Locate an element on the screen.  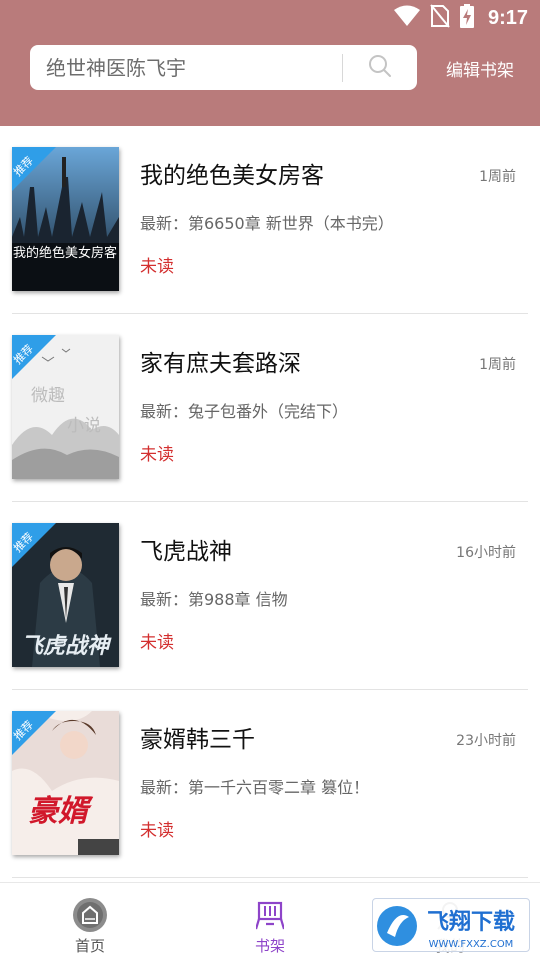
book-latest-chapter: 最新：第6650章 新世界（本书完） is located at coordinates (267, 223).